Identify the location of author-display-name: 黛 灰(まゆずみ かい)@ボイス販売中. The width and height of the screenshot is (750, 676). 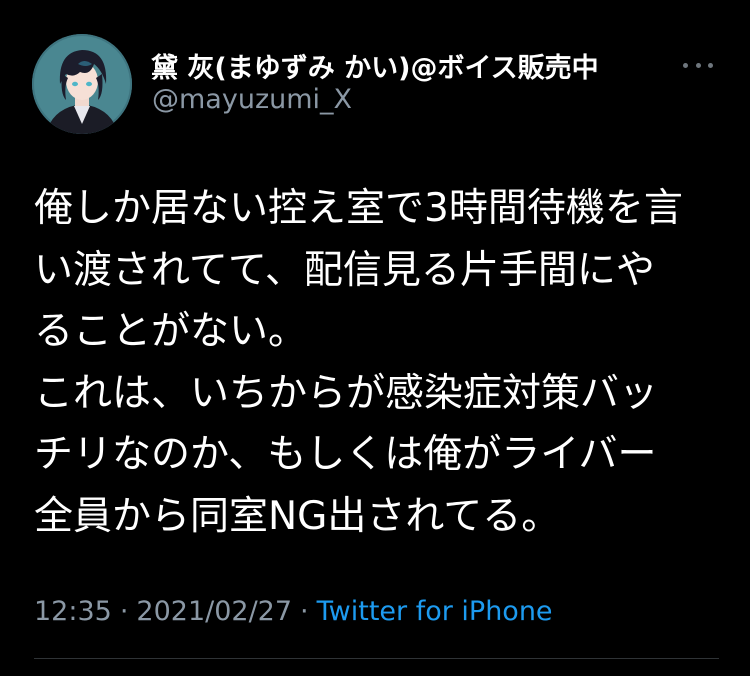
(375, 65).